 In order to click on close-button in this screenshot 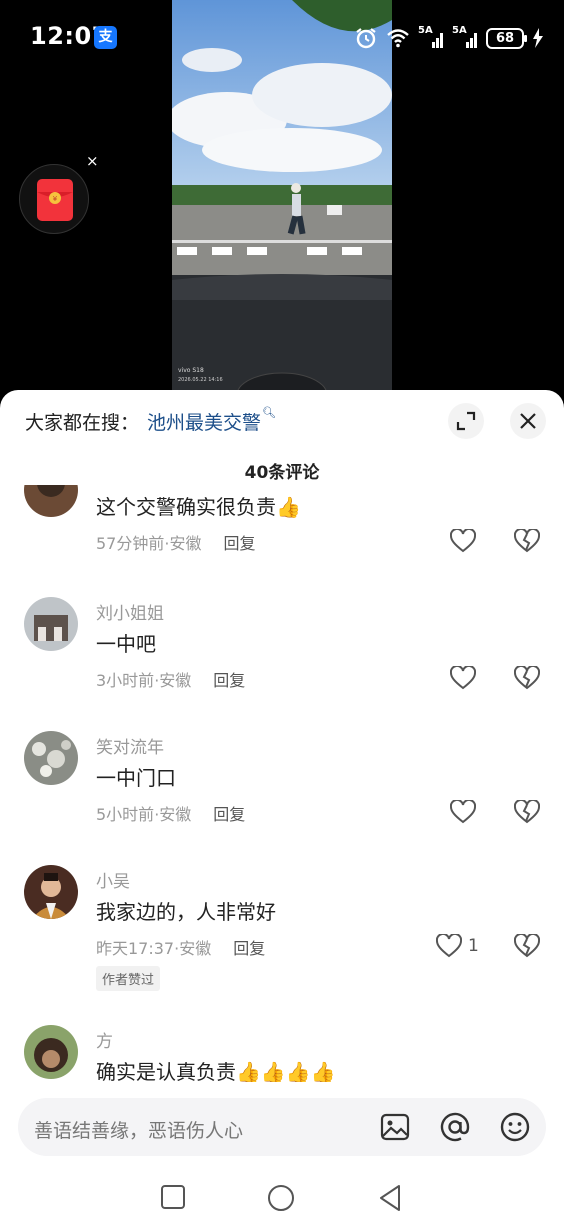, I will do `click(528, 421)`.